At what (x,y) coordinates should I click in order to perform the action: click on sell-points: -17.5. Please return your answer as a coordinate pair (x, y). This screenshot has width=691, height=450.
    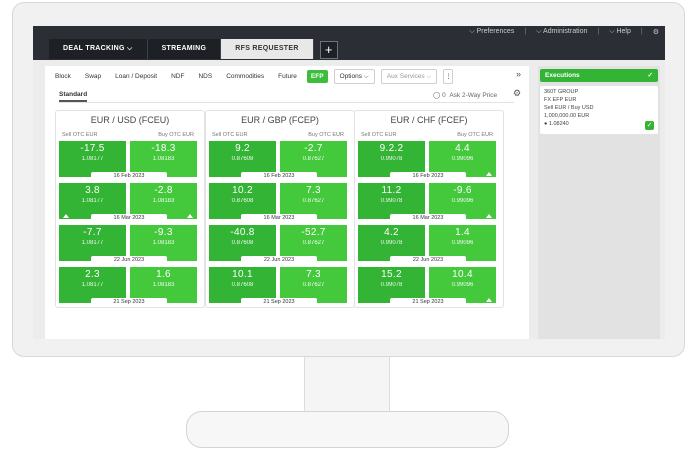
    Looking at the image, I should click on (92, 148).